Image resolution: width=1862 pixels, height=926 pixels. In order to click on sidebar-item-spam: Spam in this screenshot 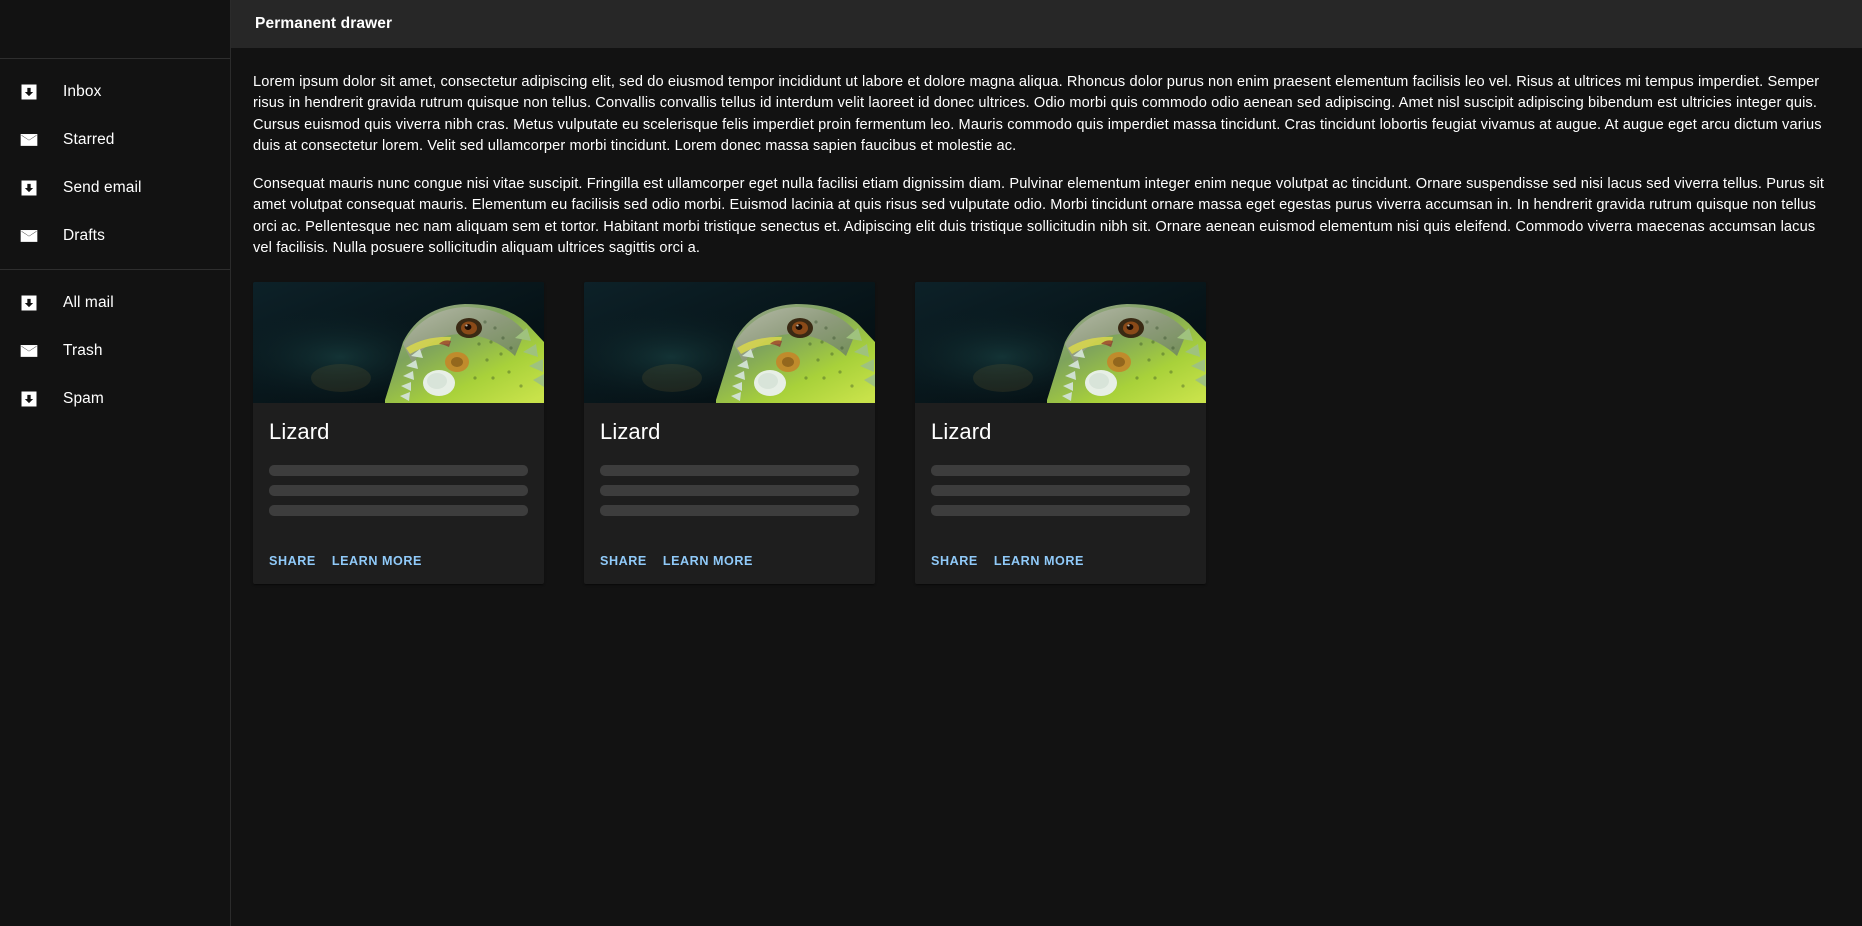, I will do `click(115, 399)`.